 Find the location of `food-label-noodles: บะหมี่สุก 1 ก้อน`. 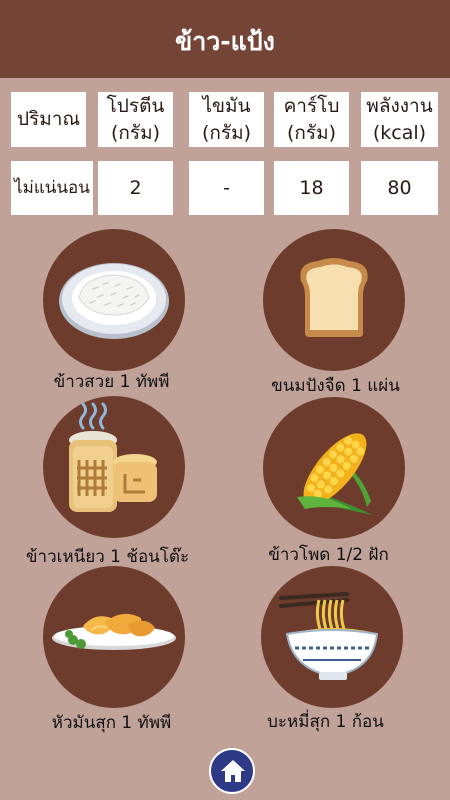

food-label-noodles: บะหมี่สุก 1 ก้อน is located at coordinates (325, 722).